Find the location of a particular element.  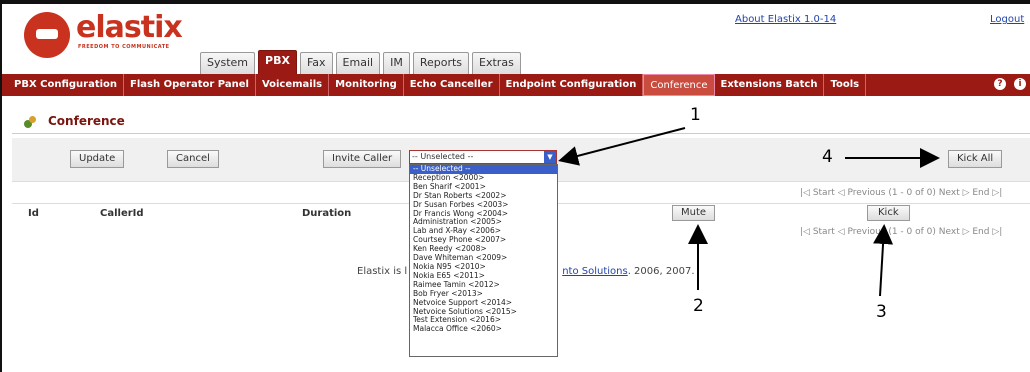

kick-all-button: Kick All is located at coordinates (975, 159).